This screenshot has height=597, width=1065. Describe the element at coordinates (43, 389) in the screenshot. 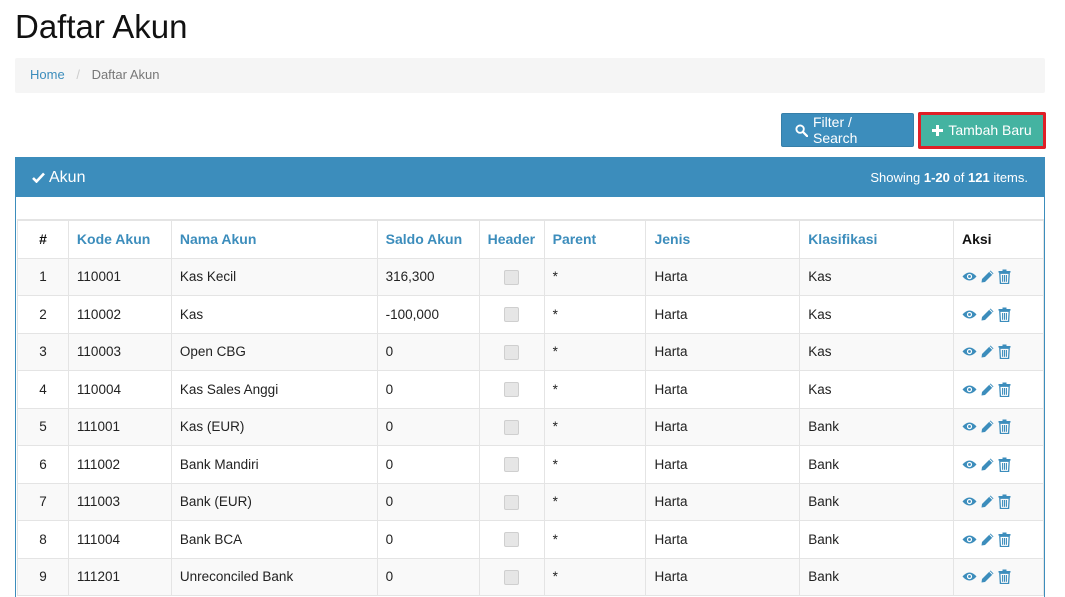

I see `row-number: 4` at that location.